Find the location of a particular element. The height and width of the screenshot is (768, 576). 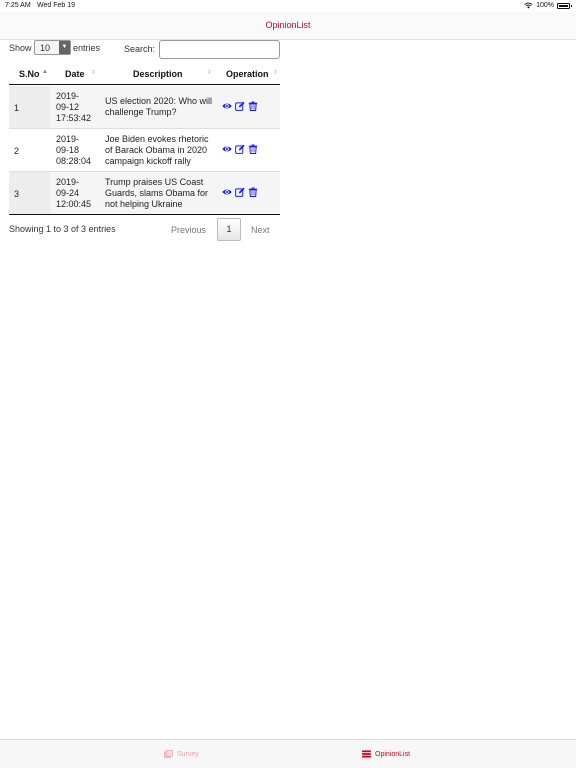

row-date-part: 09-12 is located at coordinates (68, 107).